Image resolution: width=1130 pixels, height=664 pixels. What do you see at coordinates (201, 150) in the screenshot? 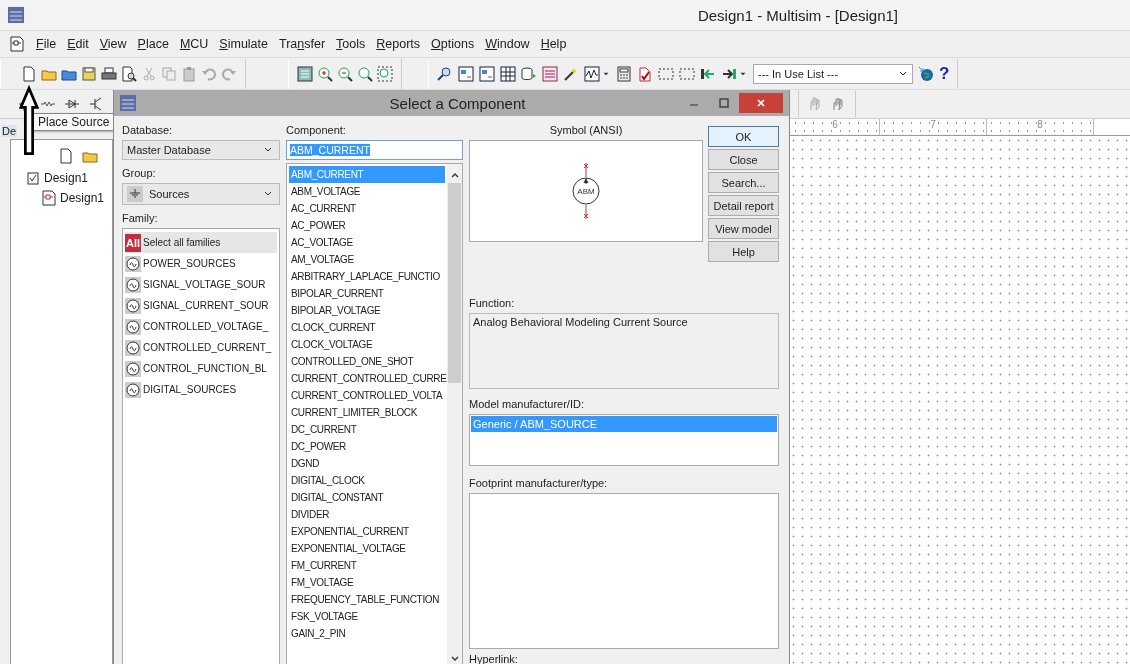
I see `database-dropdown: Master Database` at bounding box center [201, 150].